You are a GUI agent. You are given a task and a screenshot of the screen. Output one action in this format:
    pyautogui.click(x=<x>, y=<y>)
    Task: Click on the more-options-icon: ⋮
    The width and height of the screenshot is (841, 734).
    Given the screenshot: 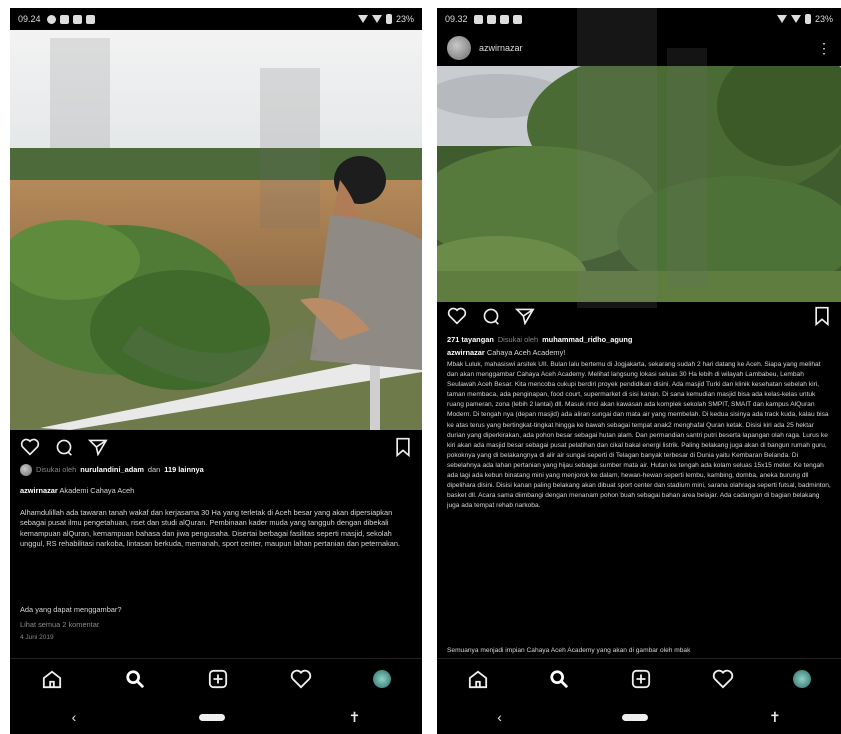 What is the action you would take?
    pyautogui.click(x=824, y=48)
    